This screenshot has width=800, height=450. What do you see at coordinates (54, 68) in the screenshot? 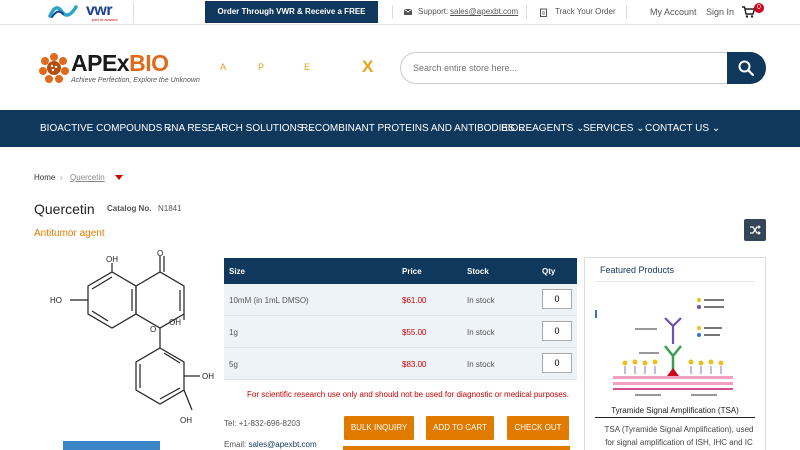
I see `apexbio-flower-icon` at bounding box center [54, 68].